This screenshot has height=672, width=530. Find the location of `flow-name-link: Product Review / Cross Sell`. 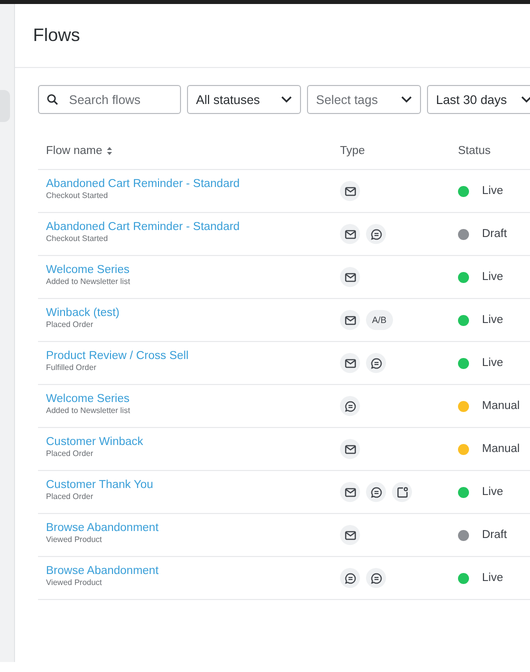

flow-name-link: Product Review / Cross Sell is located at coordinates (193, 356).